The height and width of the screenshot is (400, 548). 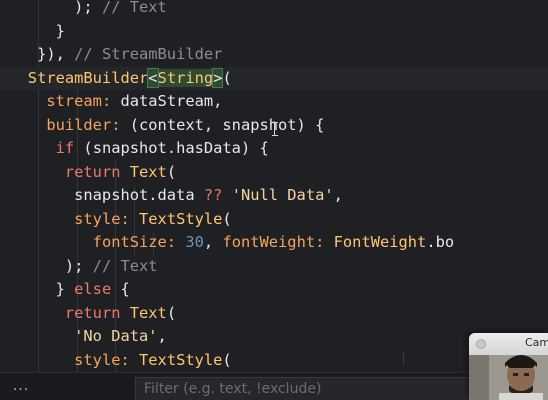 What do you see at coordinates (305, 388) in the screenshot?
I see `filter-input` at bounding box center [305, 388].